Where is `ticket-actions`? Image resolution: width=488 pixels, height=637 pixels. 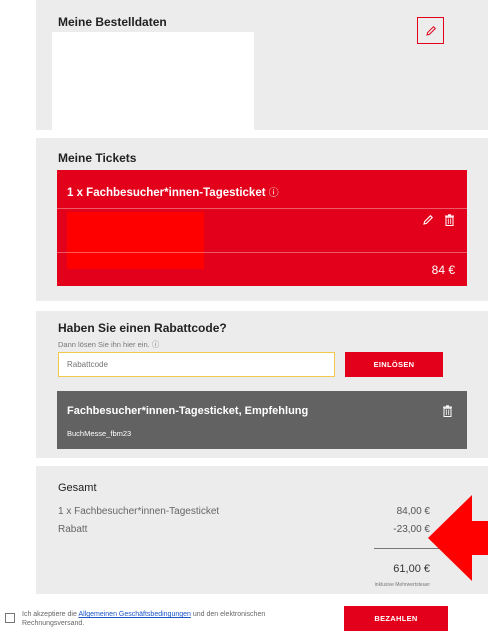 ticket-actions is located at coordinates (438, 220).